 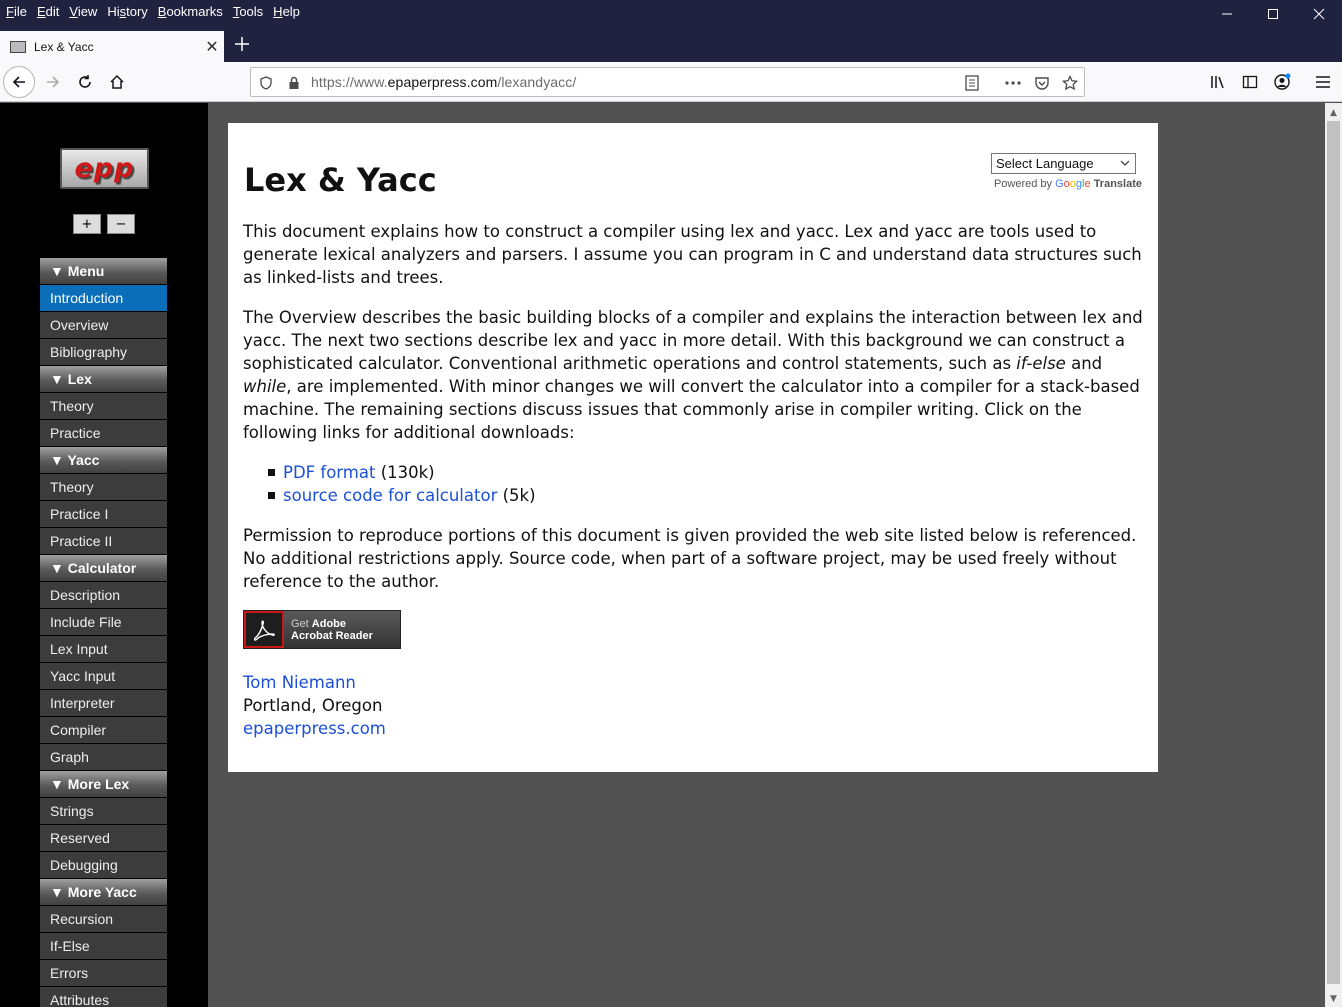 I want to click on reload-icon, so click(x=85, y=81).